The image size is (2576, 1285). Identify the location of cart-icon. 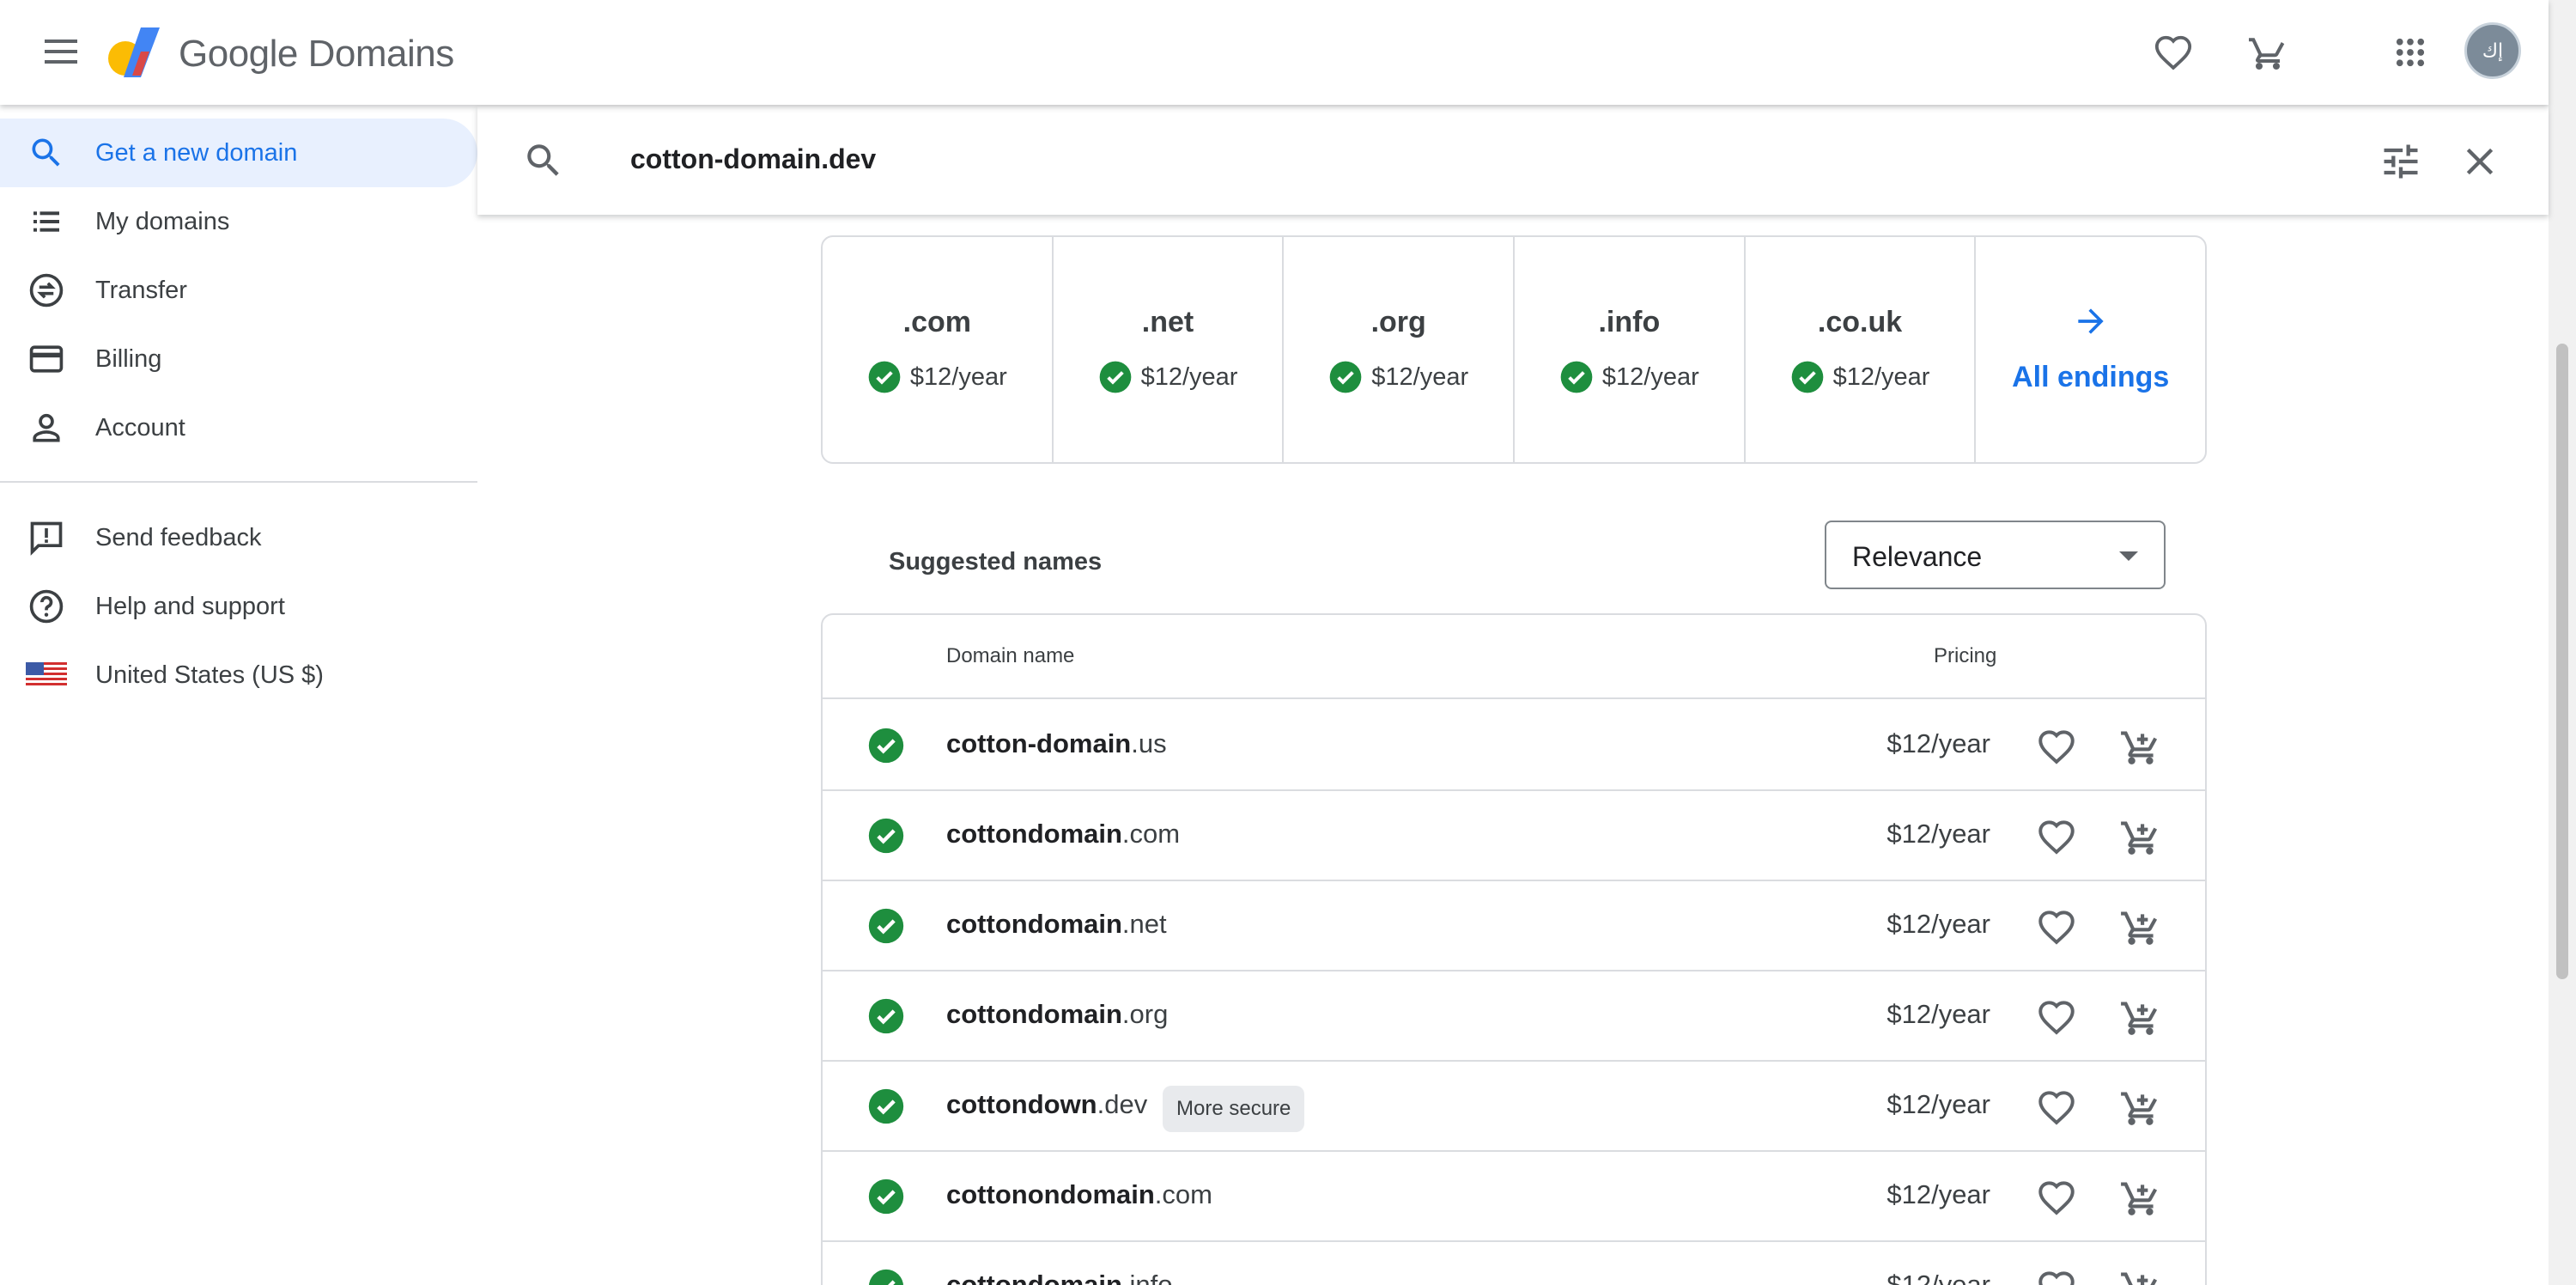
(2267, 53).